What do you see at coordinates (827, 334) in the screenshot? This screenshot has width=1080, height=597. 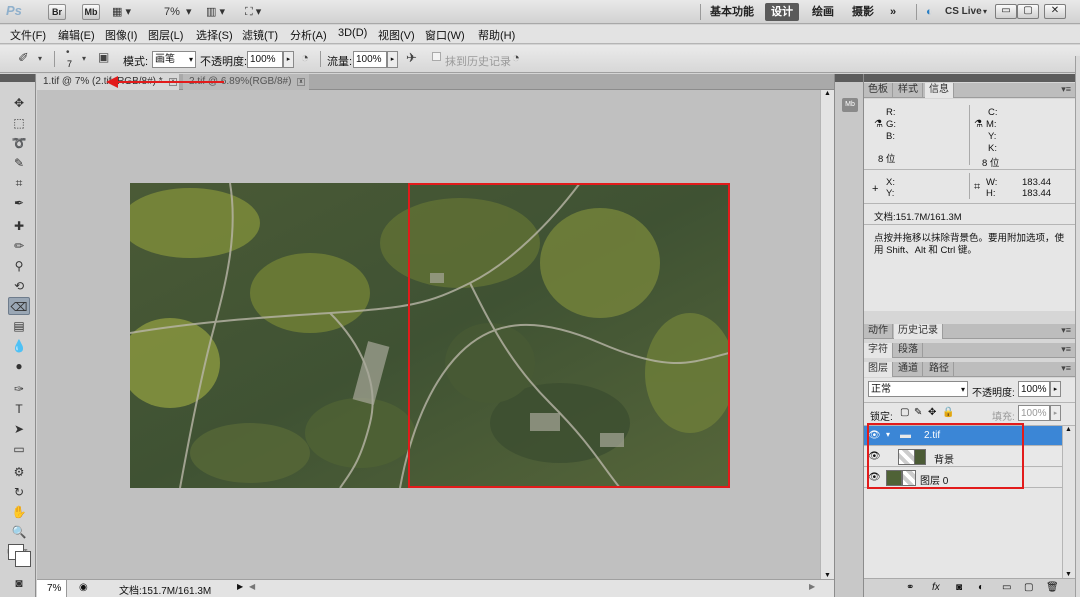 I see `vertical-scrollbar: ▲ ▼` at bounding box center [827, 334].